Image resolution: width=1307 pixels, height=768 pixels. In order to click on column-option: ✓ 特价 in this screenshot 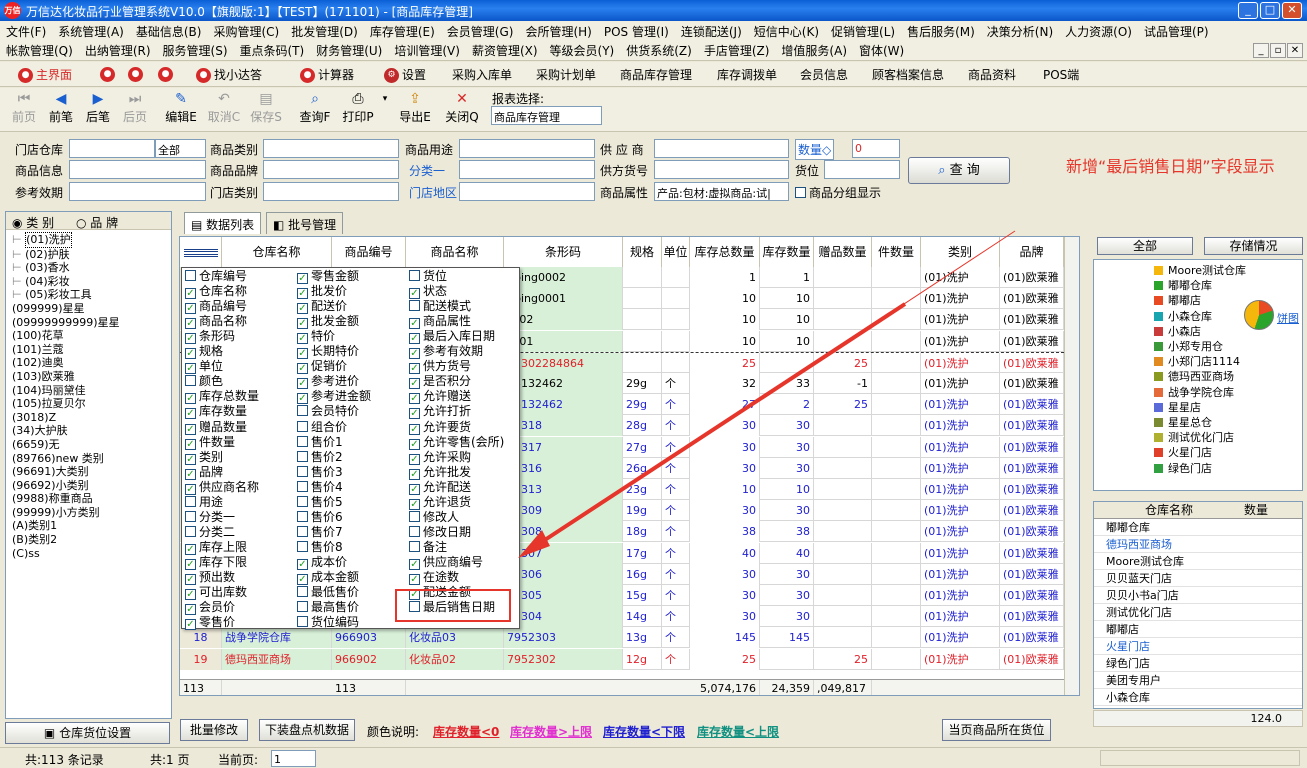, I will do `click(316, 337)`.